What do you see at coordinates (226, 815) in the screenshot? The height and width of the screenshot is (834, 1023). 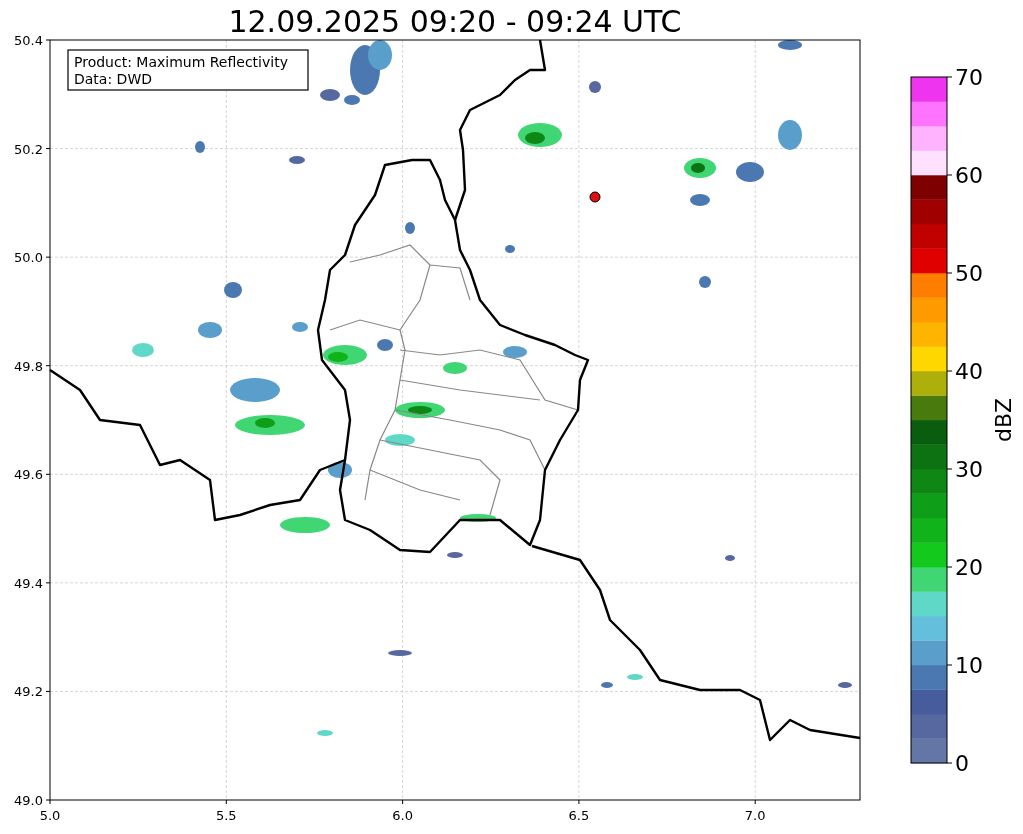 I see `x-tick-label: 5.5` at bounding box center [226, 815].